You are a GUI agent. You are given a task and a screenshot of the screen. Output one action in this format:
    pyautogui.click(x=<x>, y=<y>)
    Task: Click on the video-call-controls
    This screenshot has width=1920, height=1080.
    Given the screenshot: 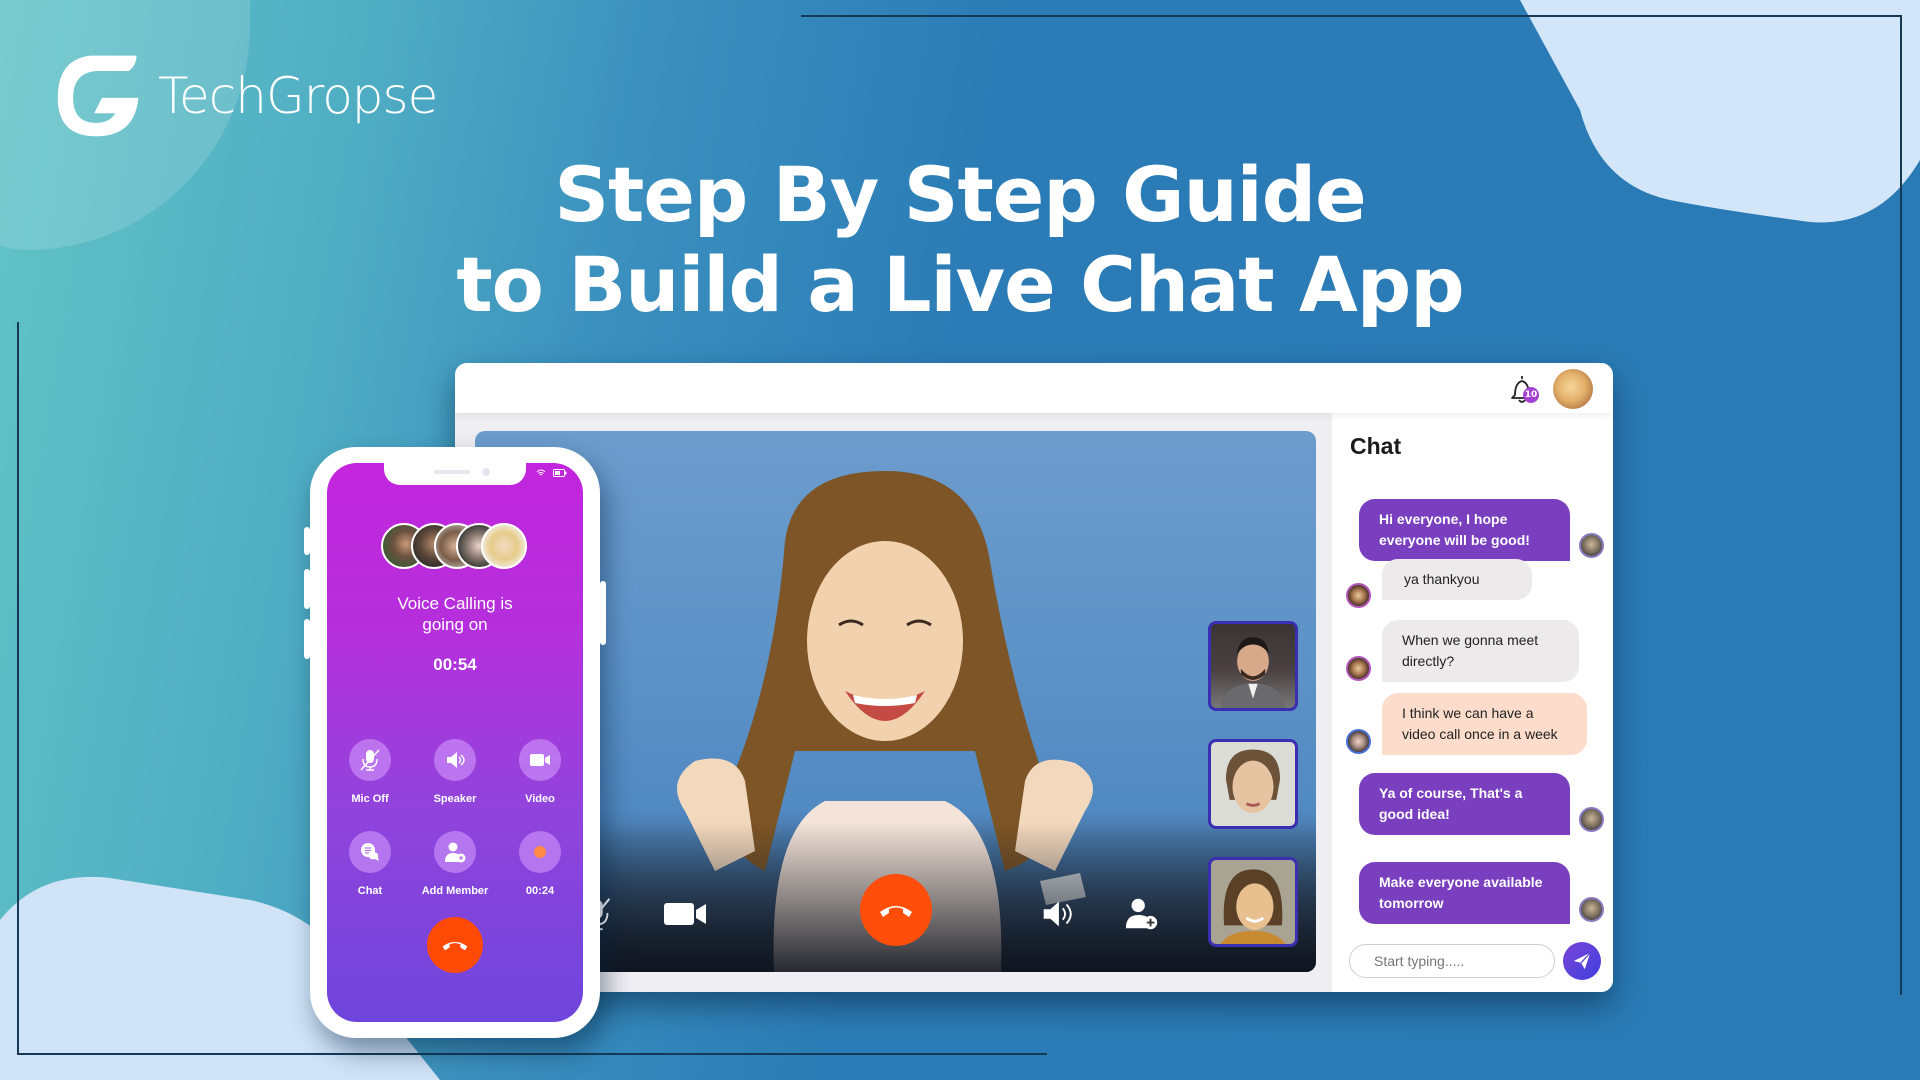 What is the action you would take?
    pyautogui.click(x=895, y=914)
    